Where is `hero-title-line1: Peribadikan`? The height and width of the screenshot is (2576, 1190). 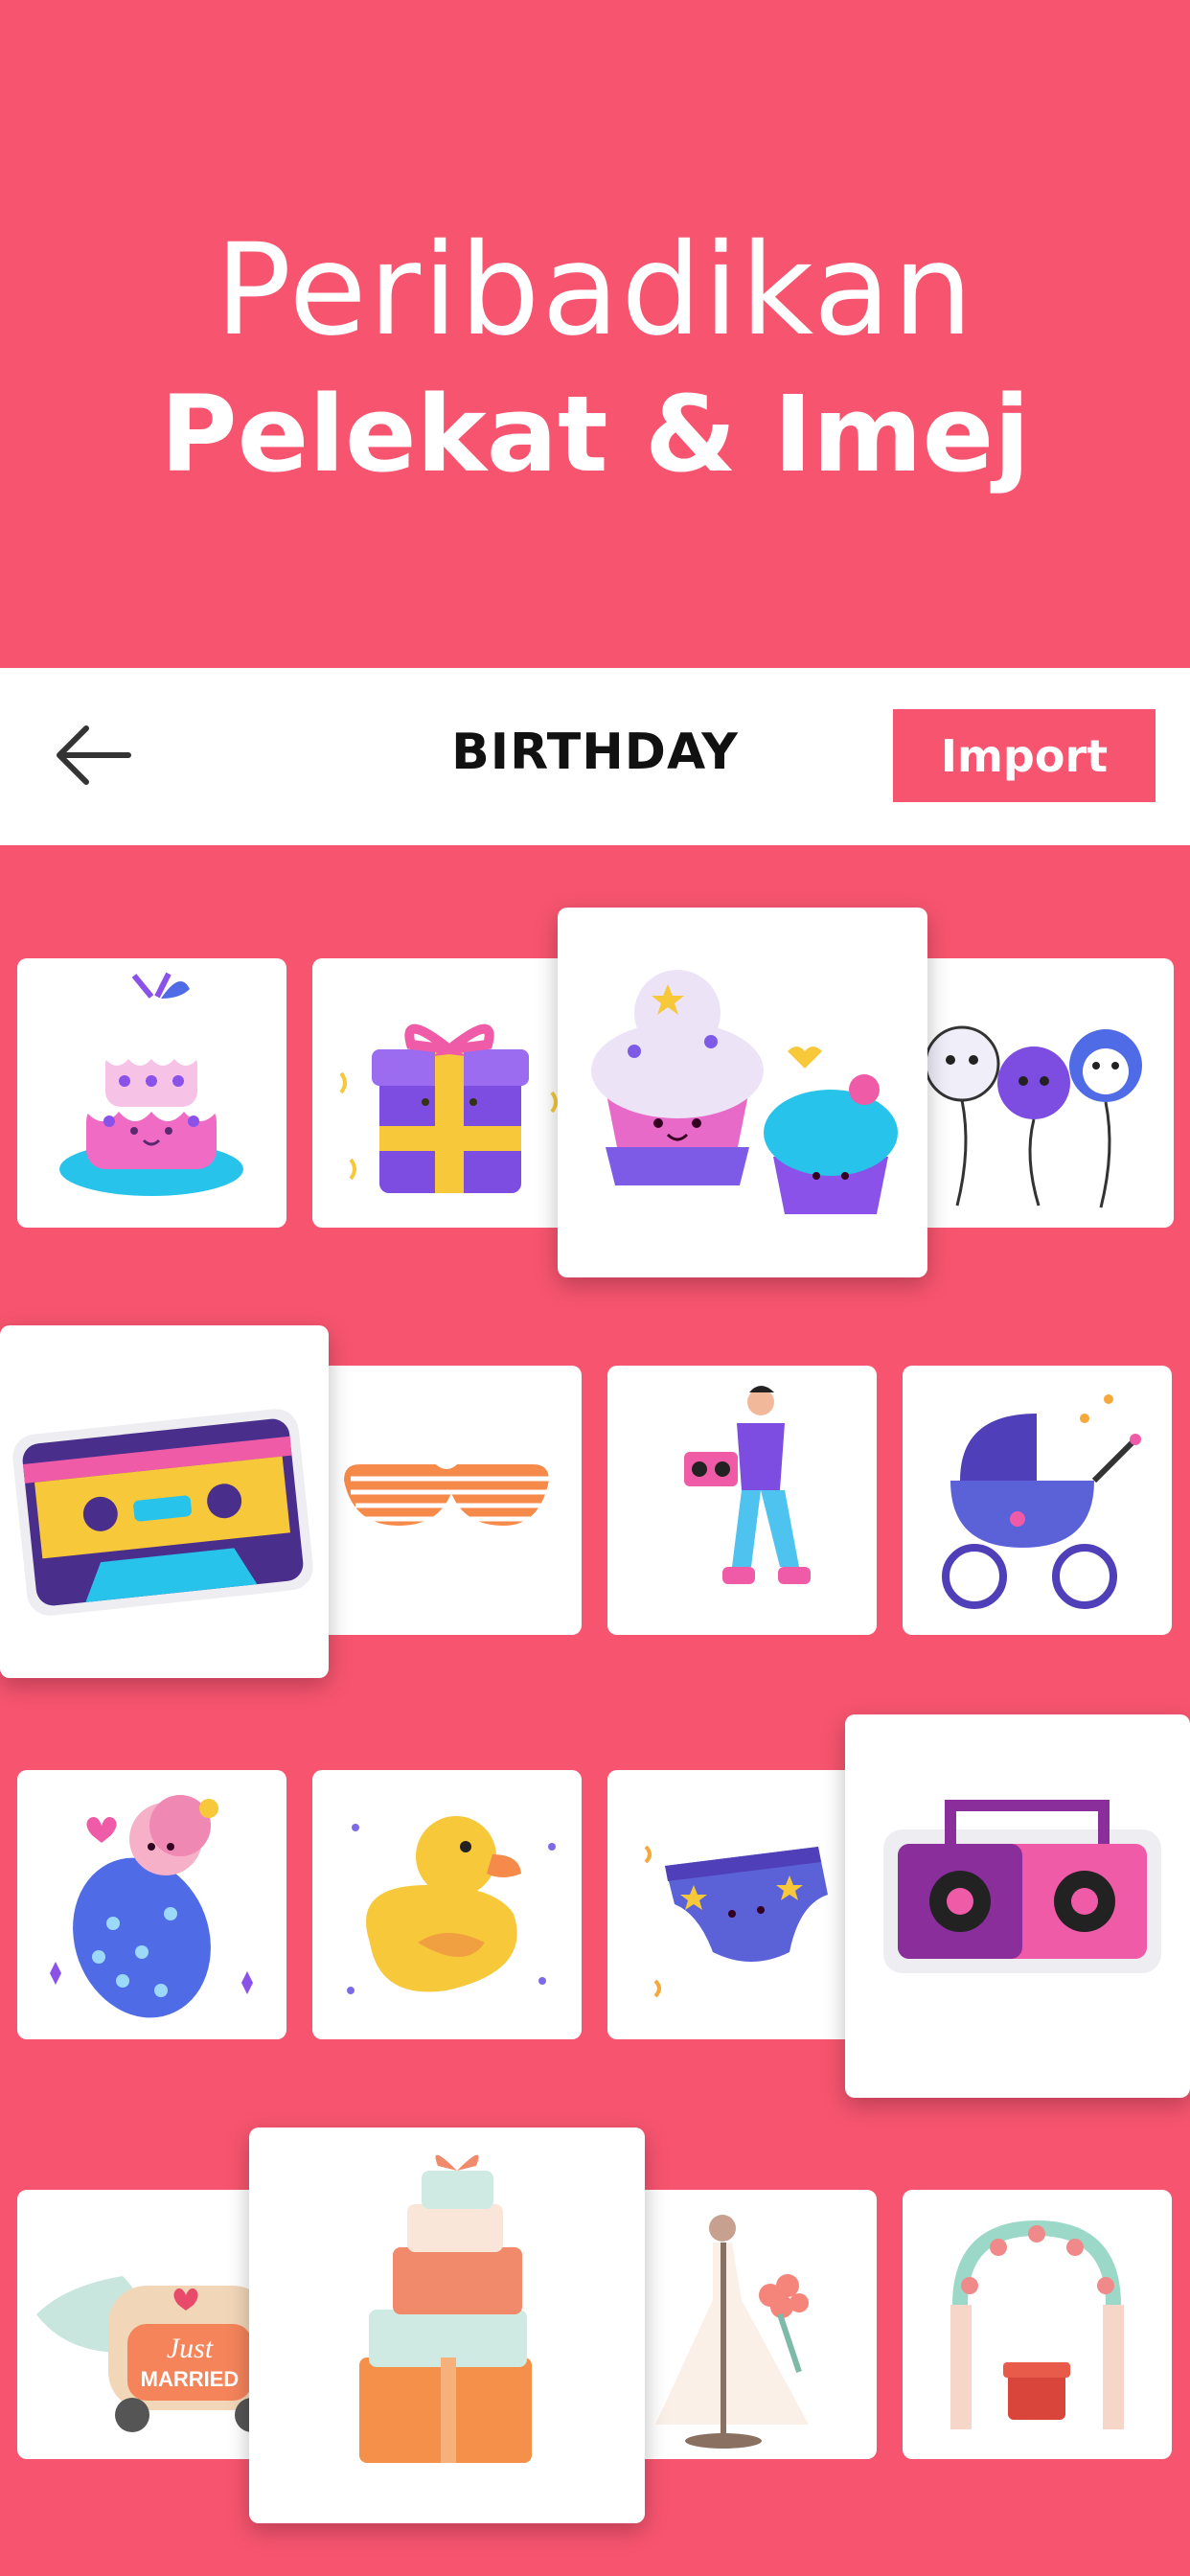 hero-title-line1: Peribadikan is located at coordinates (595, 290).